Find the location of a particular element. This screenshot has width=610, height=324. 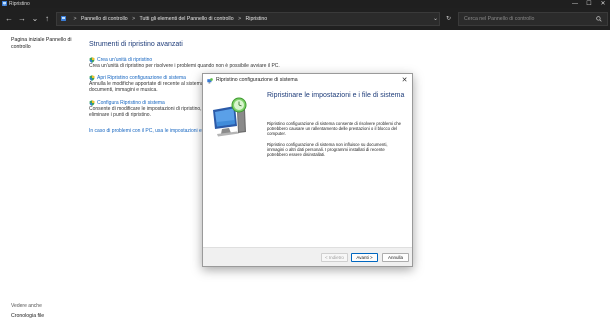

dialog-illustration-panel is located at coordinates (232, 167).